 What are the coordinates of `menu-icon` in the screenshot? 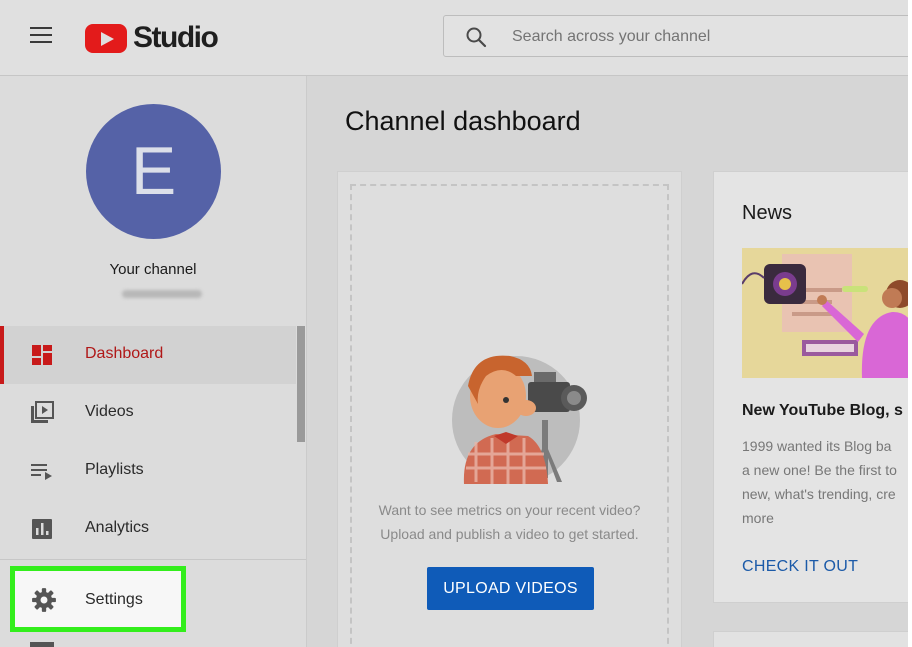 It's located at (42, 37).